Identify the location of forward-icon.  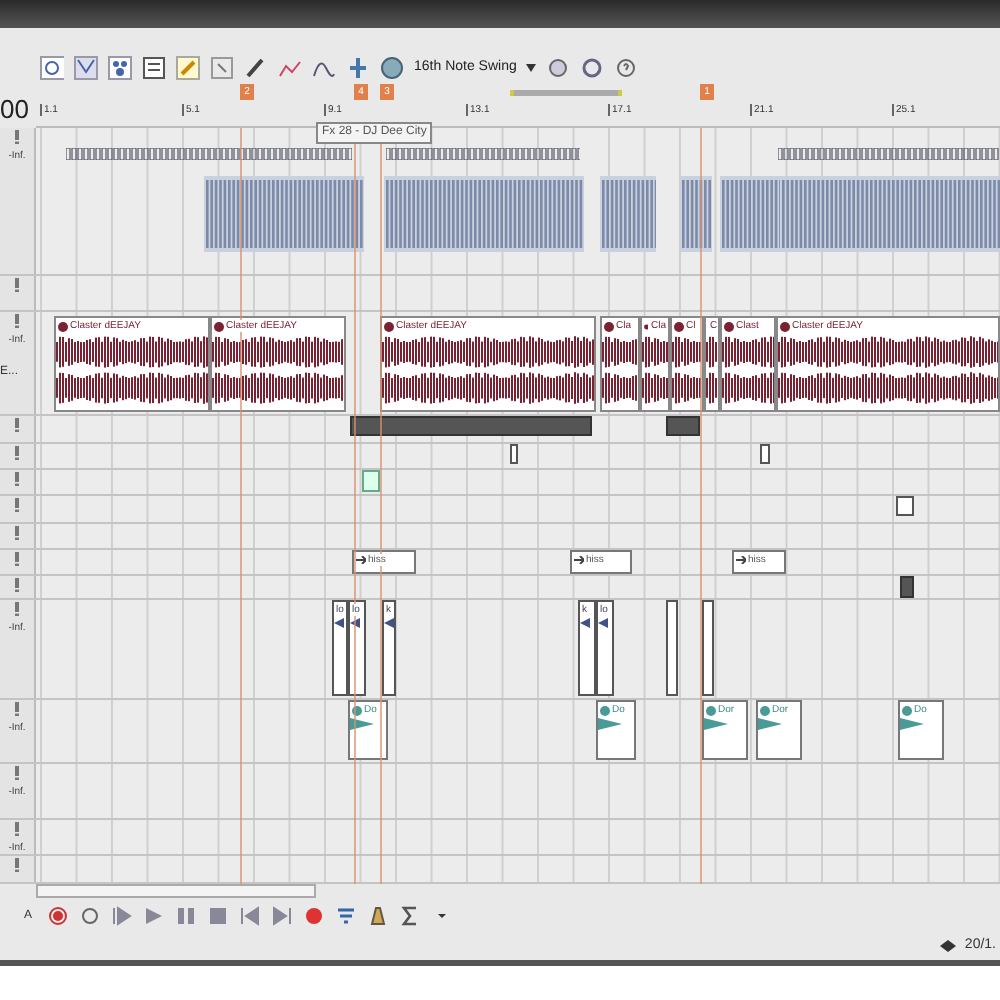
(282, 916).